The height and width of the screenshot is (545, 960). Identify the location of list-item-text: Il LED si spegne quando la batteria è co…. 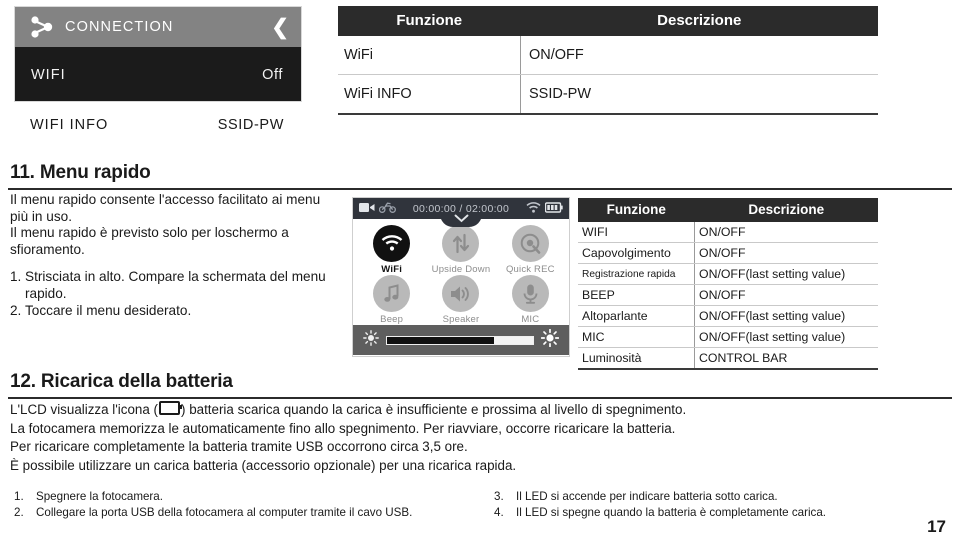
(671, 512).